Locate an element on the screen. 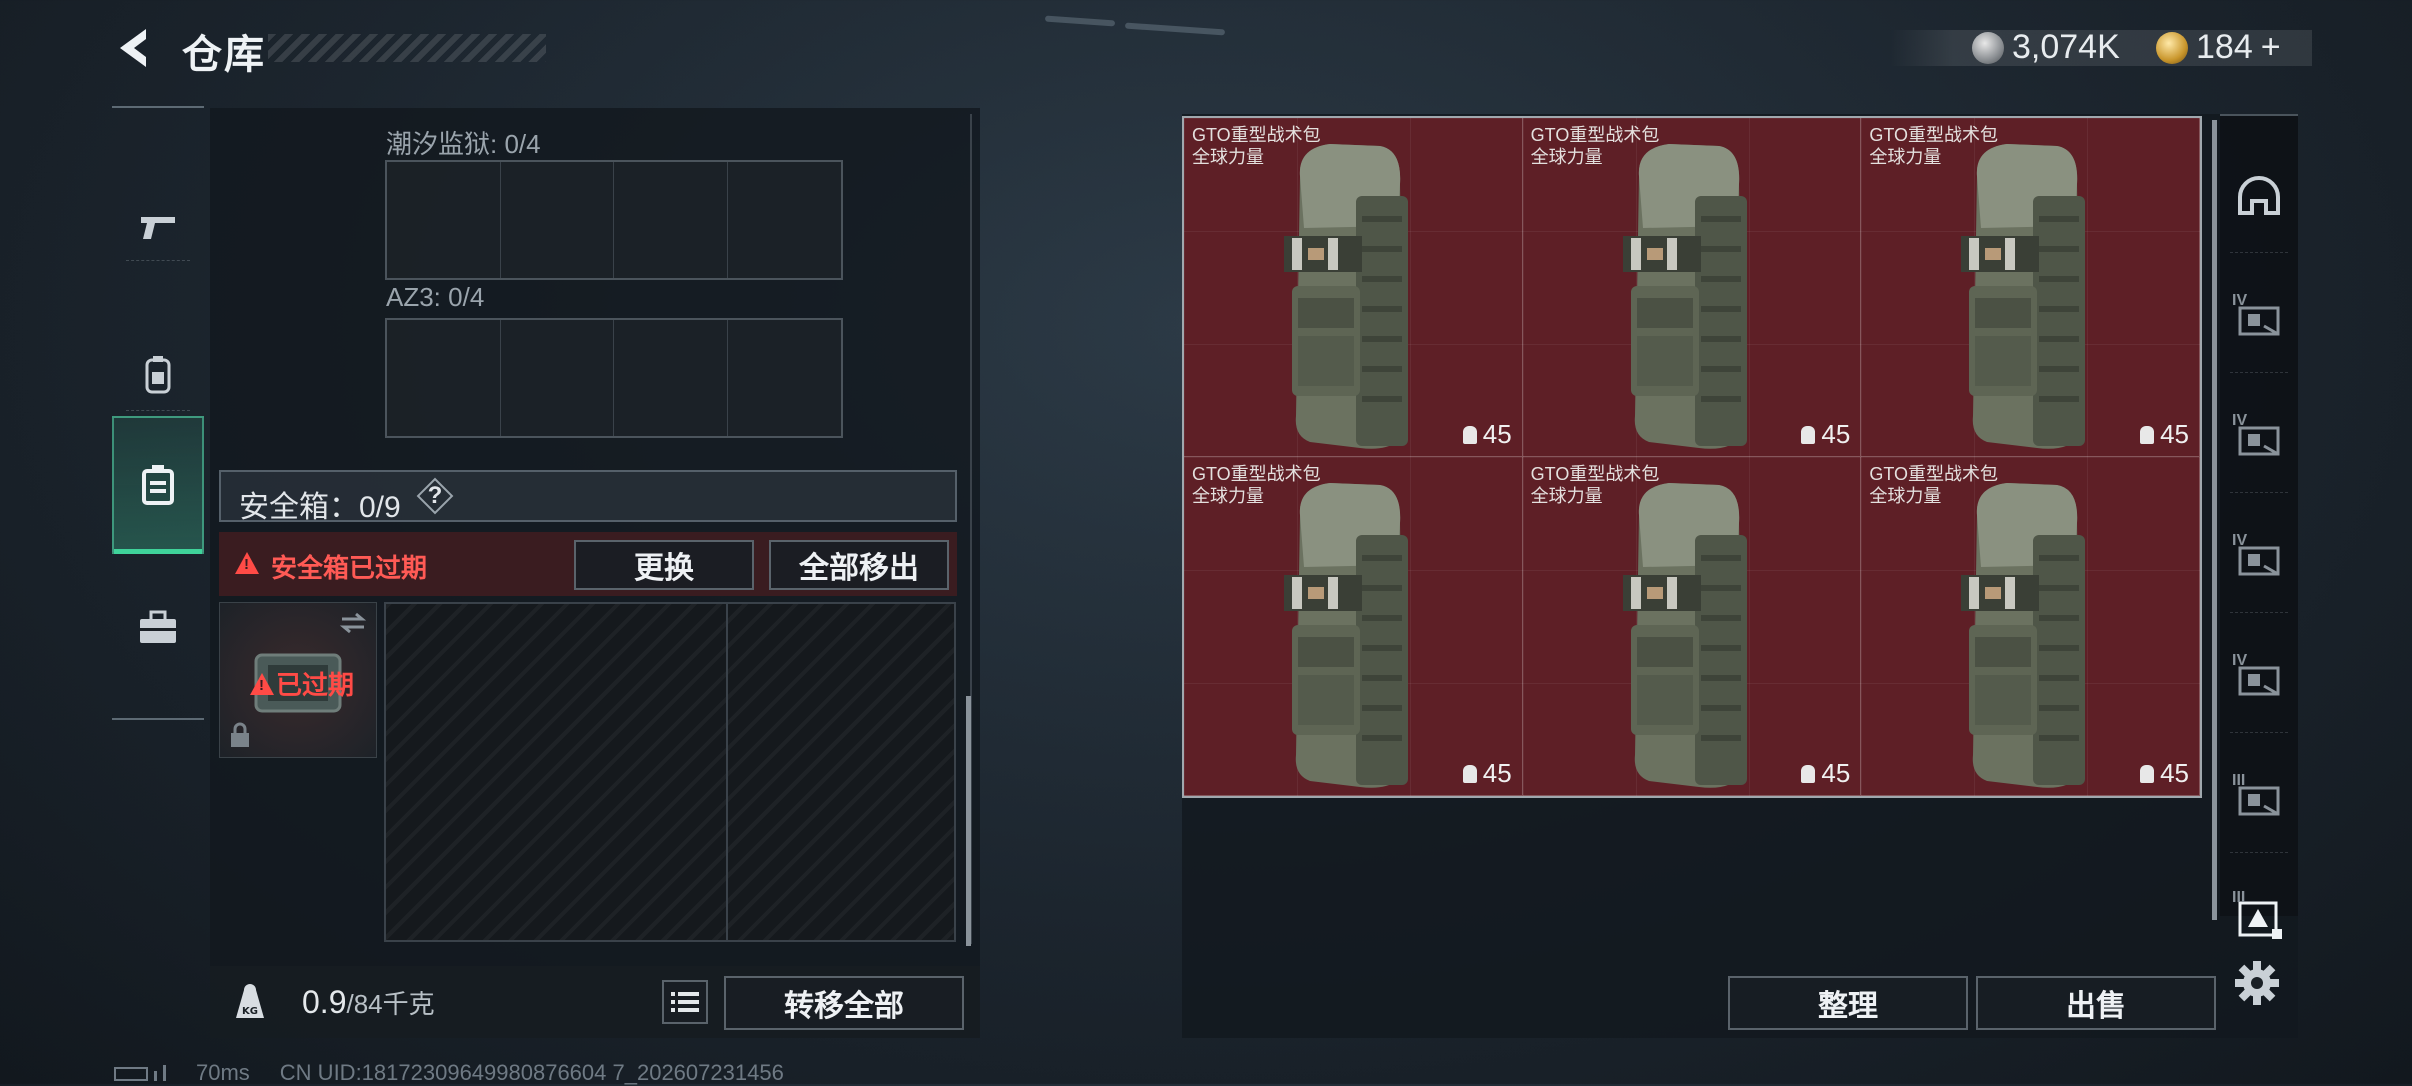 This screenshot has width=2412, height=1086. gold-currency: 184 + is located at coordinates (2218, 47).